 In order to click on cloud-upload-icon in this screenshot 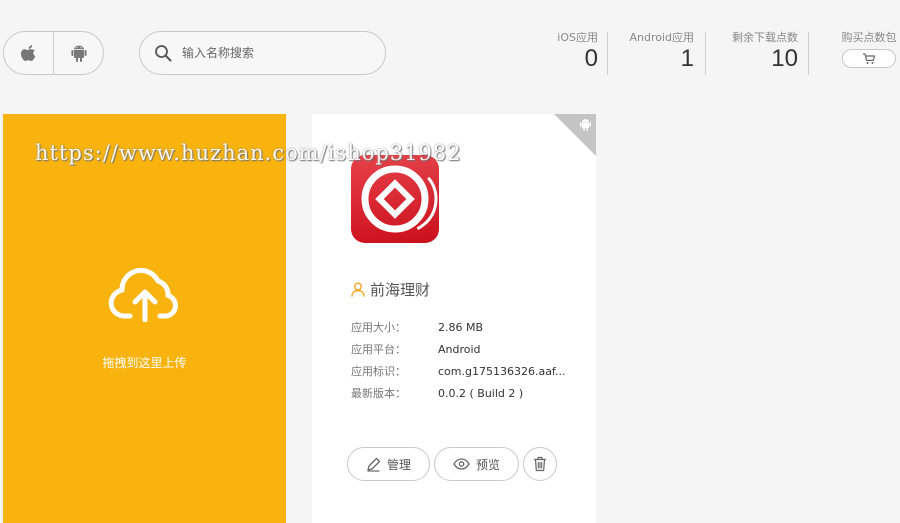, I will do `click(143, 294)`.